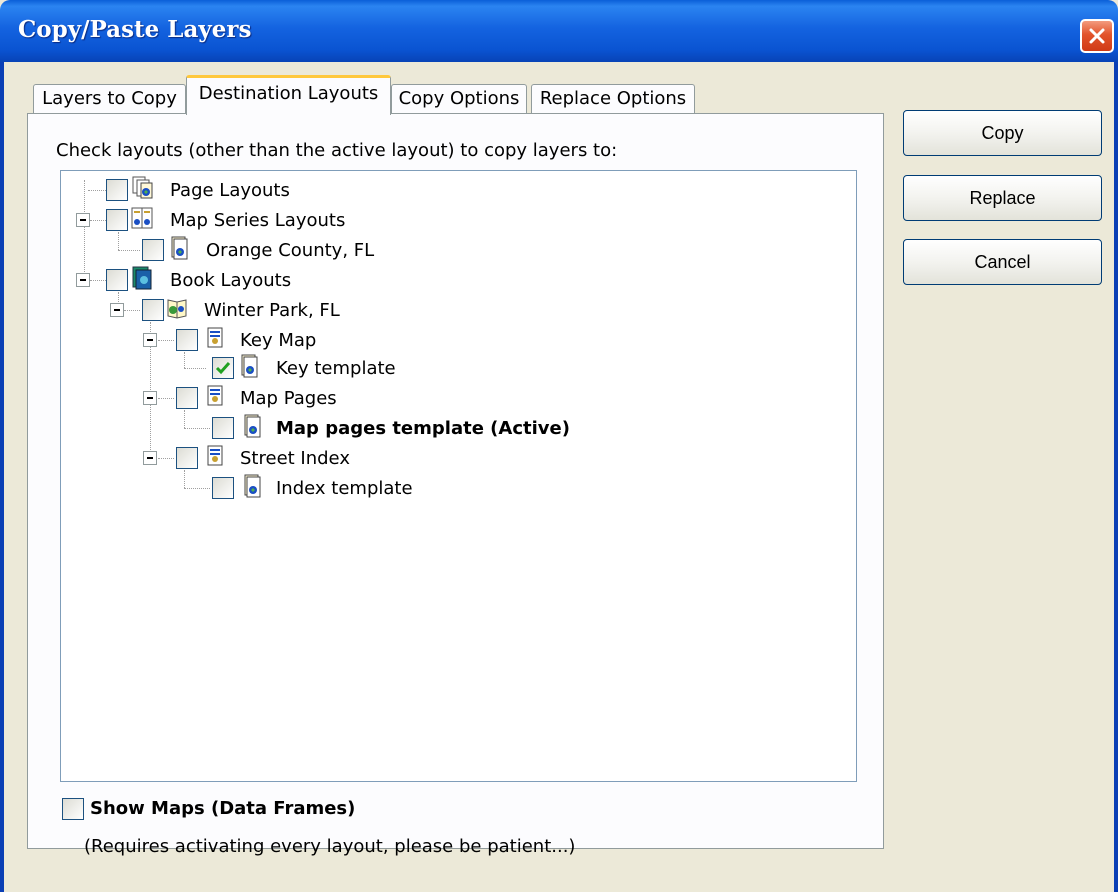  Describe the element at coordinates (344, 488) in the screenshot. I see `tree-item-label: Index template` at that location.